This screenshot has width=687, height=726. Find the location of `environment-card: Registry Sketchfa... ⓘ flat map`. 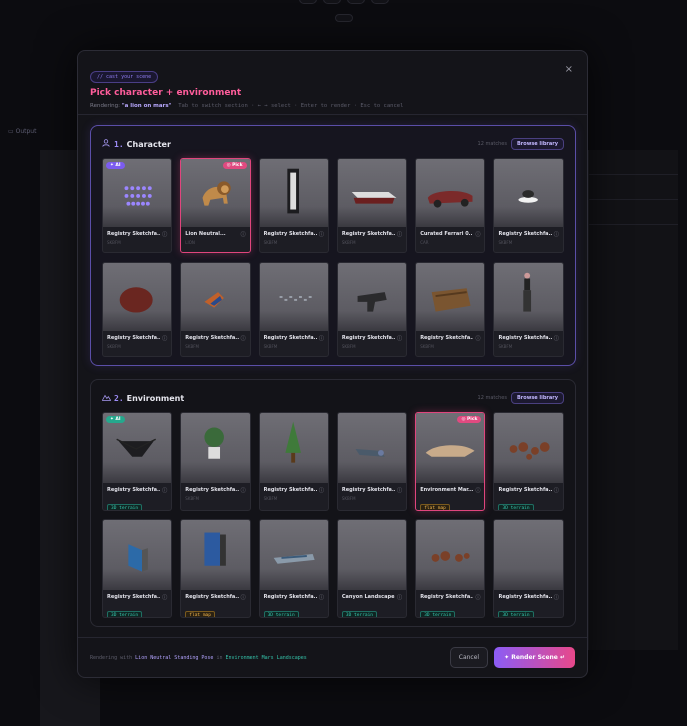

environment-card: Registry Sketchfa... ⓘ flat map is located at coordinates (215, 568).